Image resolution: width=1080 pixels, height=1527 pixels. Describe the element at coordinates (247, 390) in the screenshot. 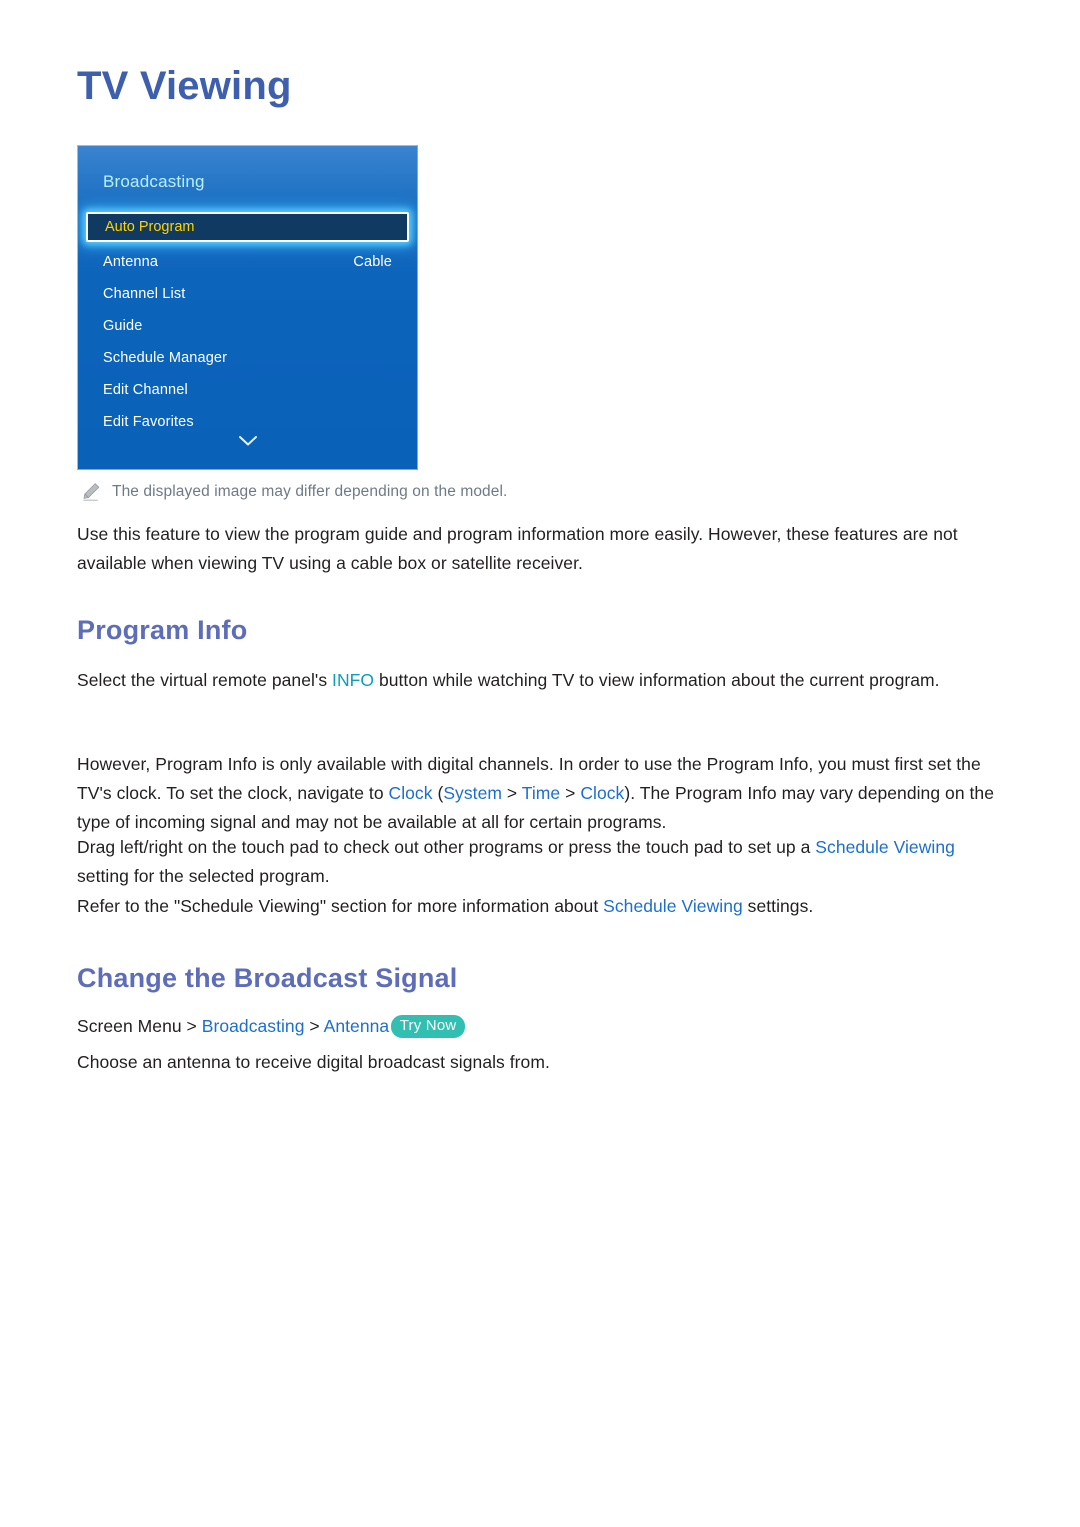

I see `tv-menu-item-edit-channel: Edit Channel` at that location.